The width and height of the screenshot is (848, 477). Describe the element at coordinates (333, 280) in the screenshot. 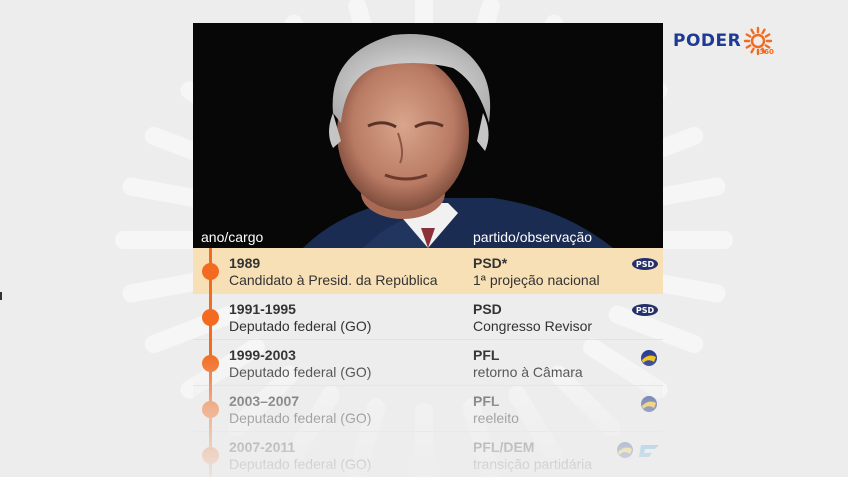

I see `row-role: Candidato à Presid. da República` at that location.